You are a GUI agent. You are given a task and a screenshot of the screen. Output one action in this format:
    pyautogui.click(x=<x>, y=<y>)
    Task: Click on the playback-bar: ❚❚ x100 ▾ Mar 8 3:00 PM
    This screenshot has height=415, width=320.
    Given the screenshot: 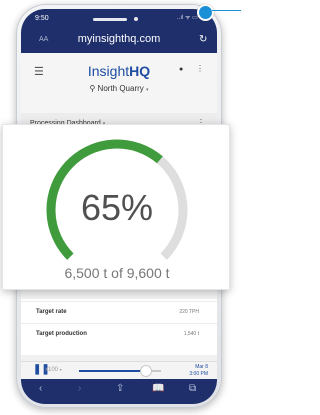 What is the action you would take?
    pyautogui.click(x=119, y=370)
    